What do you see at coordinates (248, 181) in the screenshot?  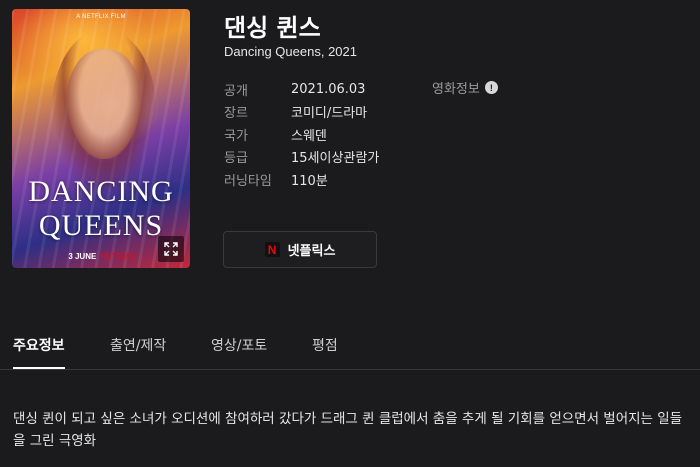 I see `info-label: 러닝타임` at bounding box center [248, 181].